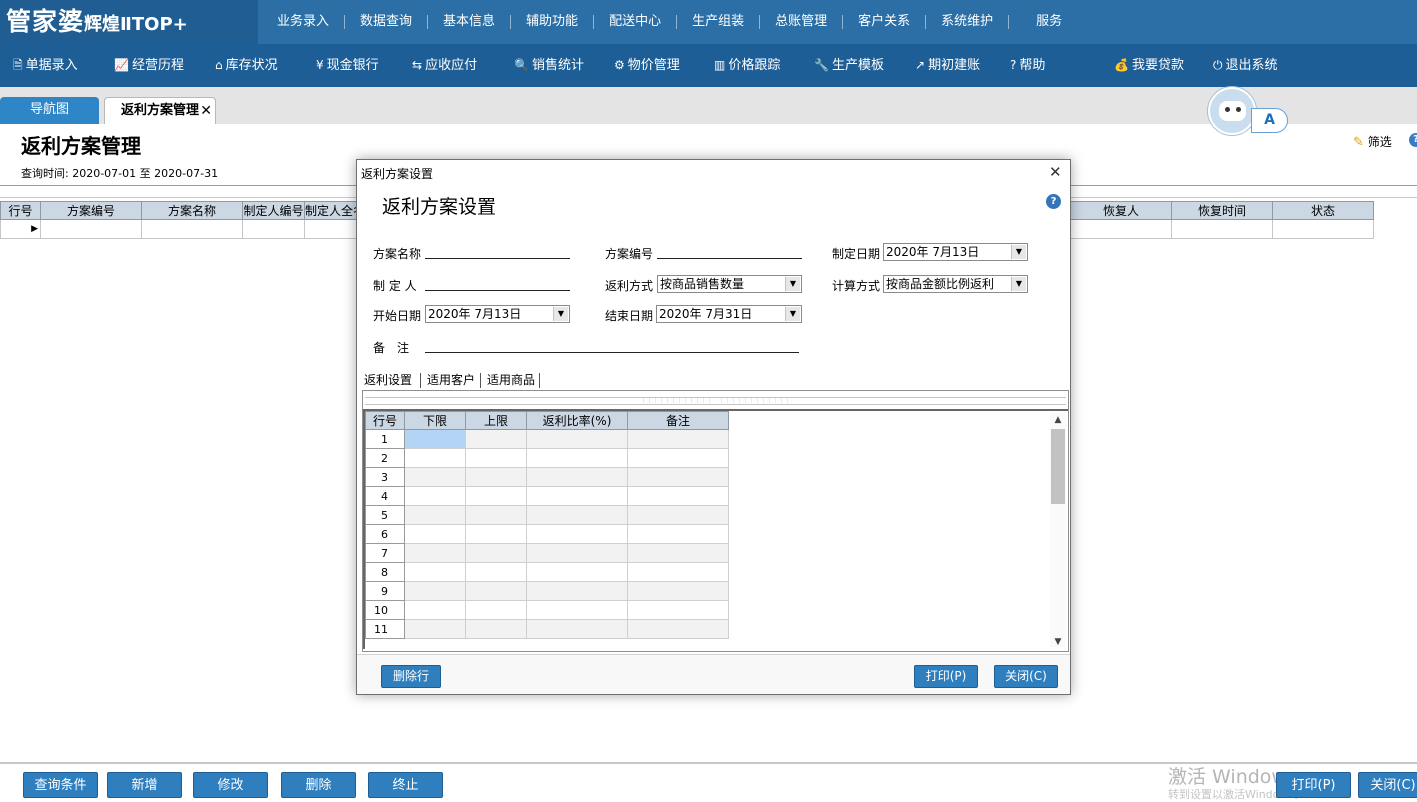 This screenshot has height=802, width=1417. I want to click on table-row: 4, so click(547, 496).